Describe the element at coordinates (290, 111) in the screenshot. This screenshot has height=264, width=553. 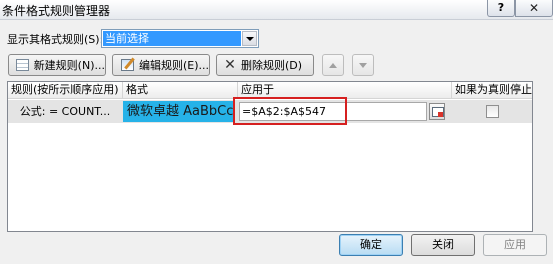
I see `highlight-annotation` at that location.